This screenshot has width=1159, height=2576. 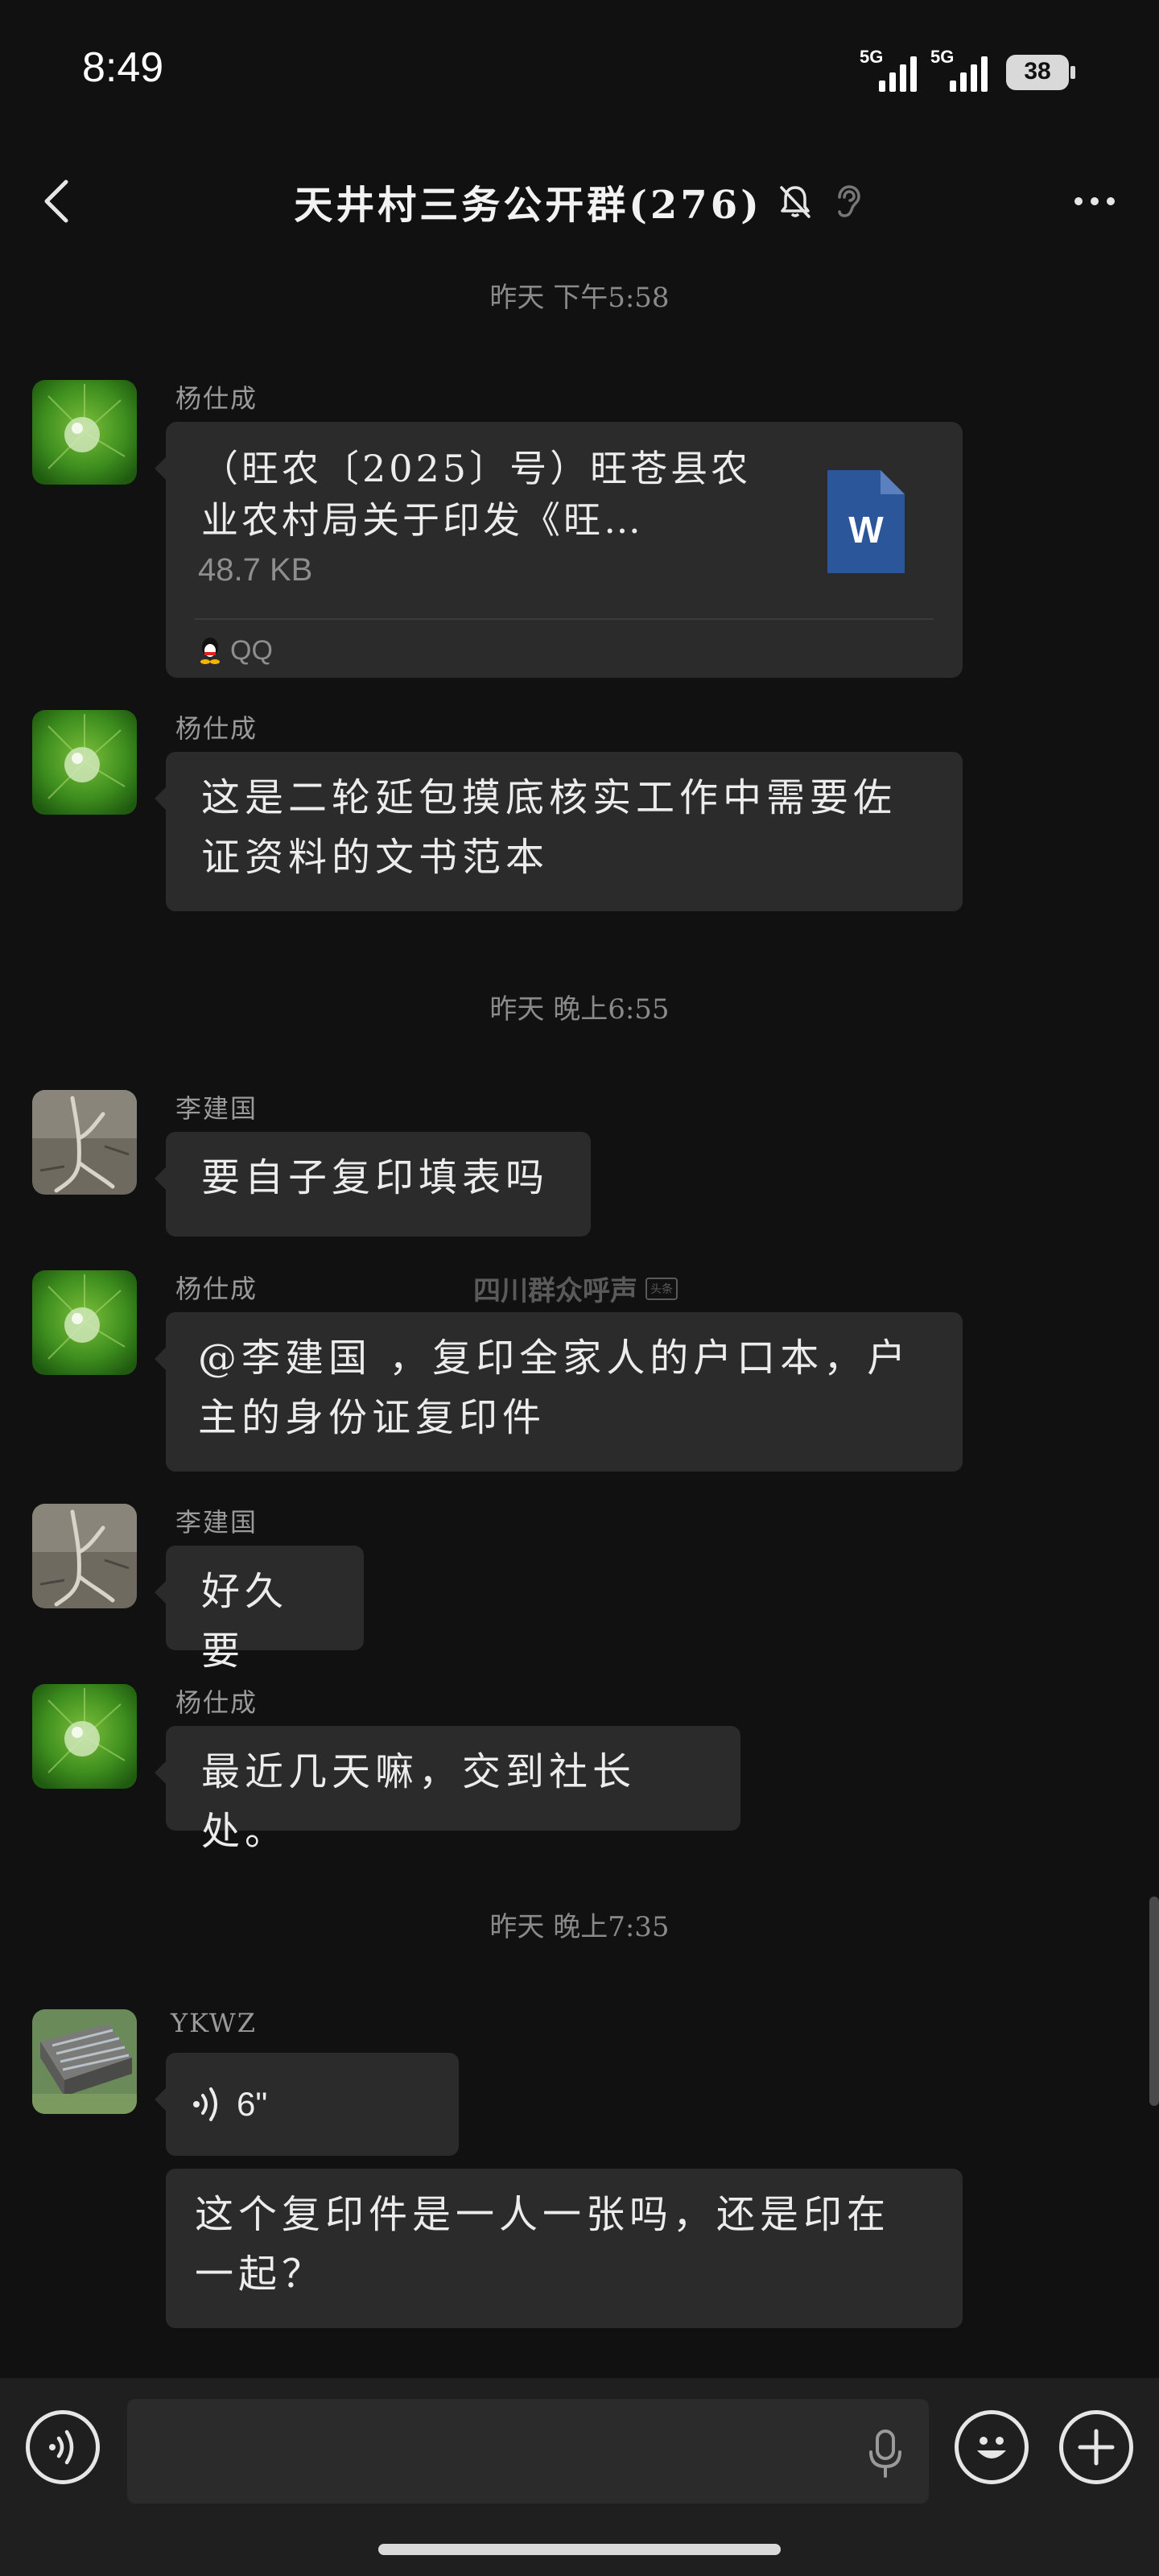 What do you see at coordinates (559, 550) in the screenshot?
I see `file-message: （旺农〔2025〕号）旺苍县农业农村局关于印发《旺… 48.7 KB W QQ` at bounding box center [559, 550].